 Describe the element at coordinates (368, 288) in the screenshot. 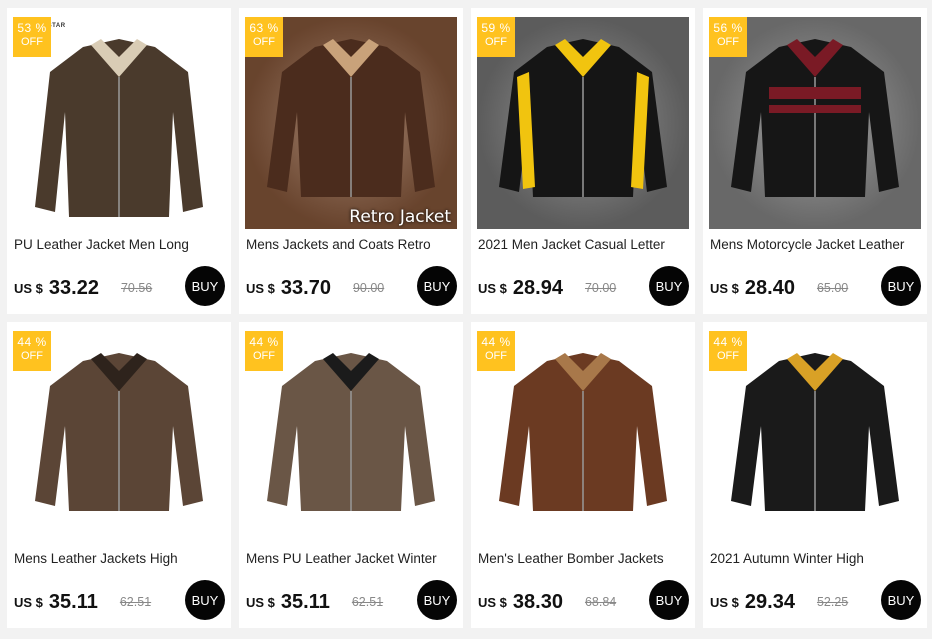

I see `original-price: 90.00` at that location.